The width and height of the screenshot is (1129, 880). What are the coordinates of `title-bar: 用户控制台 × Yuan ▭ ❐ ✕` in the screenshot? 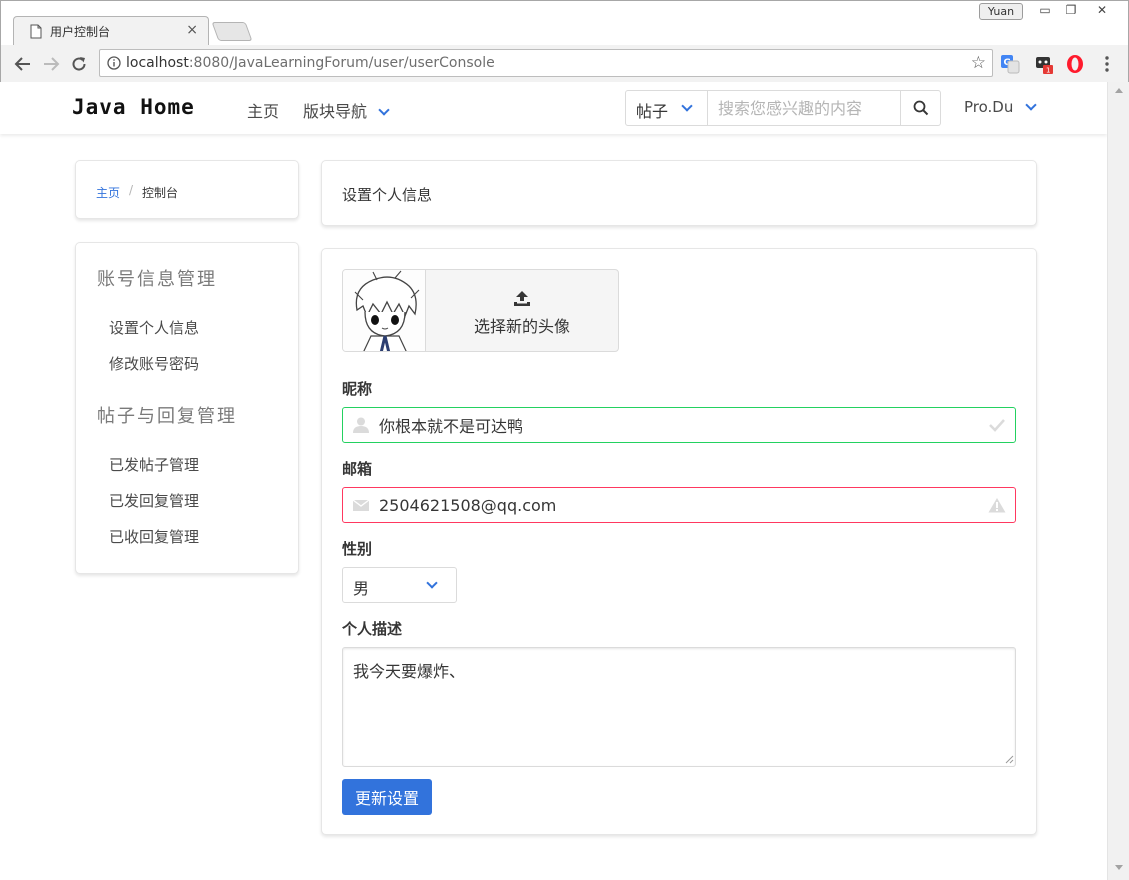 It's located at (564, 23).